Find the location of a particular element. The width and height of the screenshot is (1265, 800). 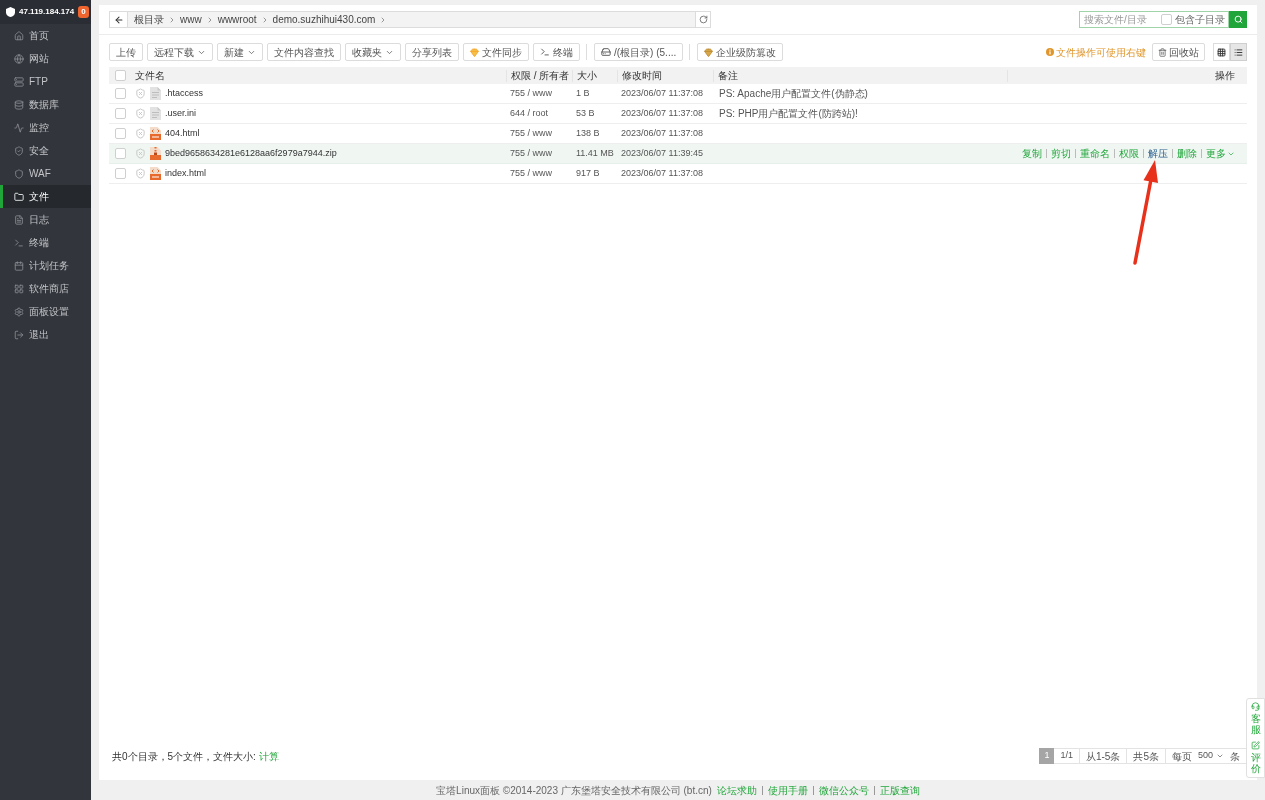

caret-icon is located at coordinates (1220, 756).